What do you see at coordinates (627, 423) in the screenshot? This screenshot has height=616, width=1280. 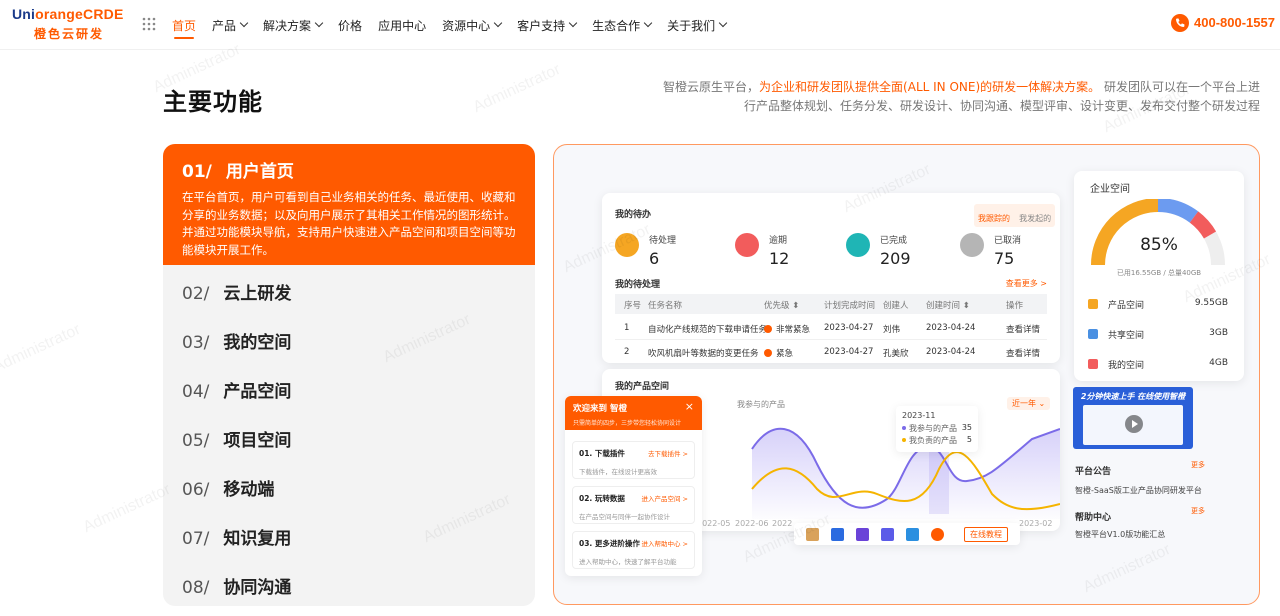 I see `welcome-subtitle: 只需简单的四步，三步带您轻松协同设计` at bounding box center [627, 423].